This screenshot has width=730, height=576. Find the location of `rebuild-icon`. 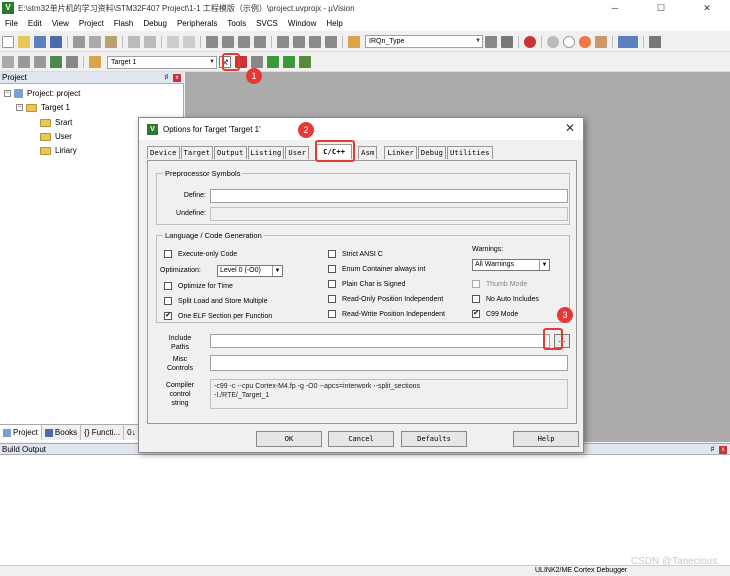

rebuild-icon is located at coordinates (40, 62).